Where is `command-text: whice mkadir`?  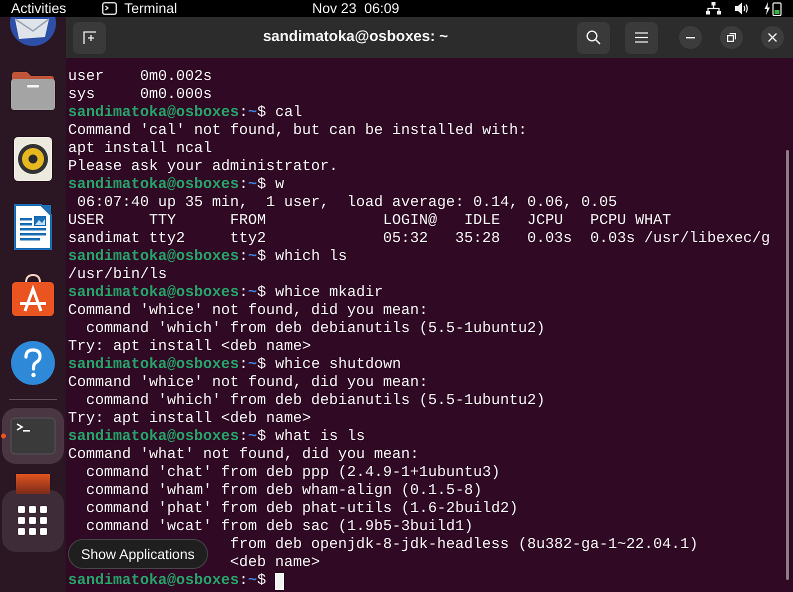 command-text: whice mkadir is located at coordinates (329, 293).